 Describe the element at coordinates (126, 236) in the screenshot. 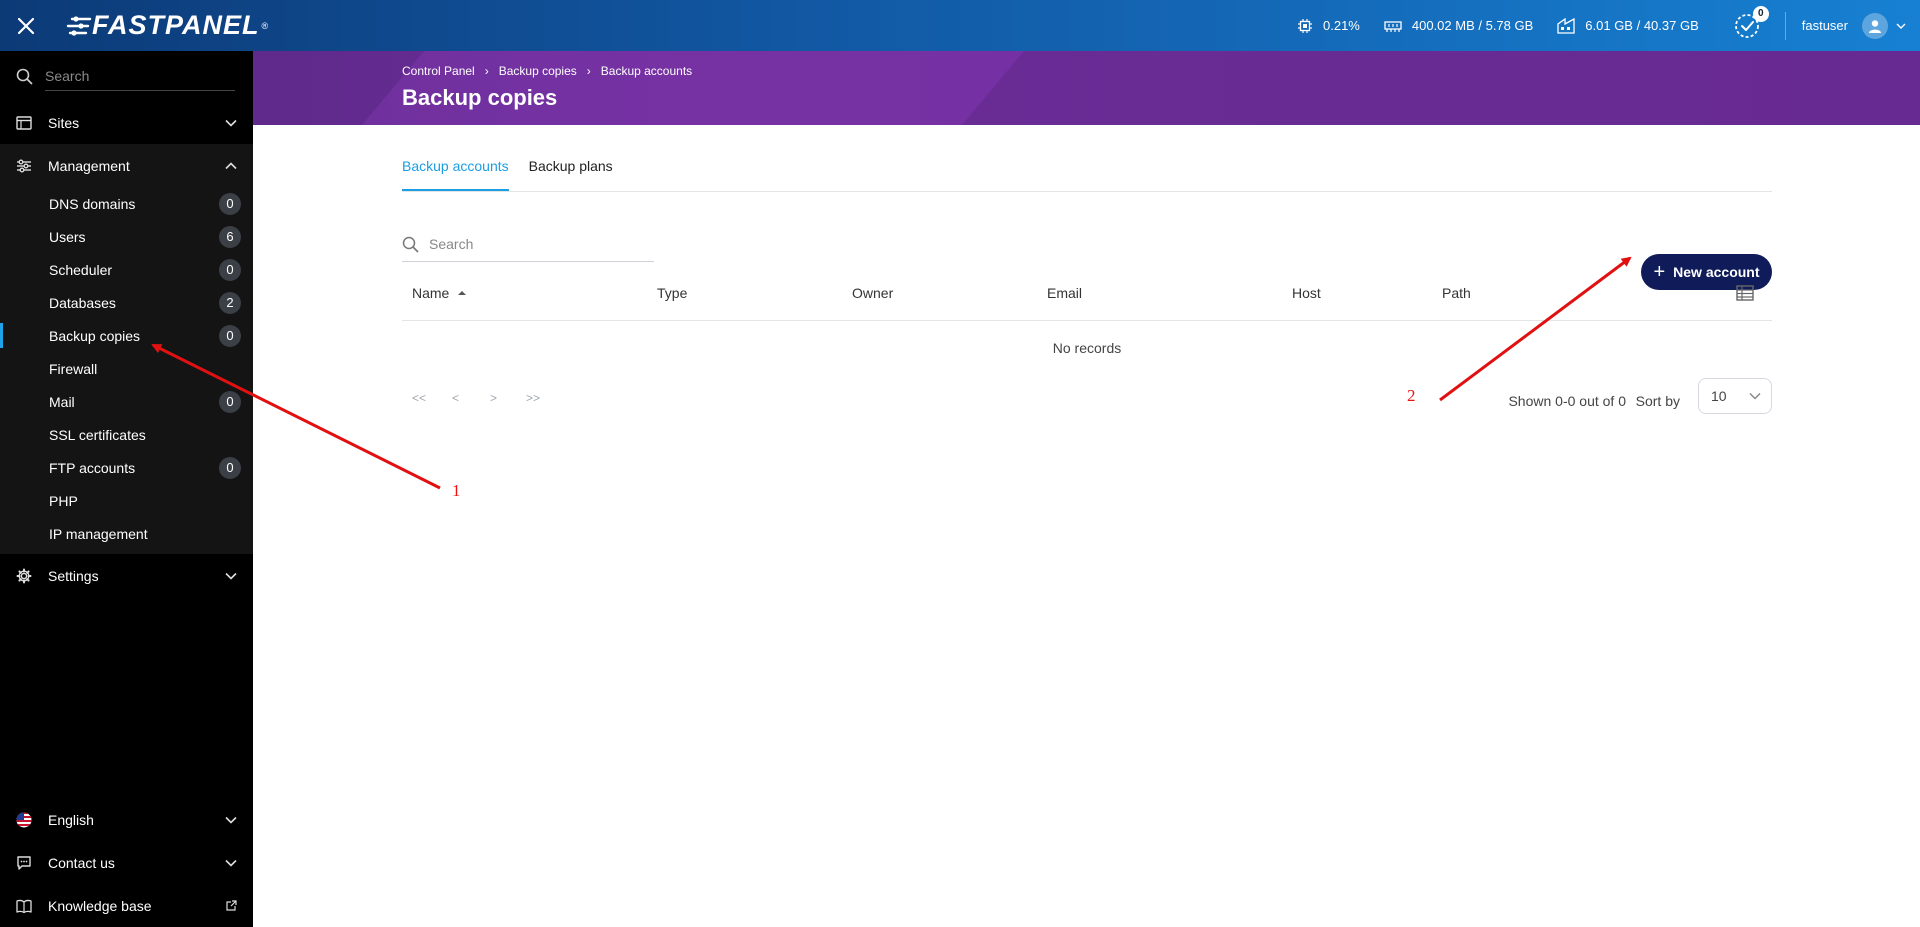

I see `sidebar-item-users: Users 6` at that location.